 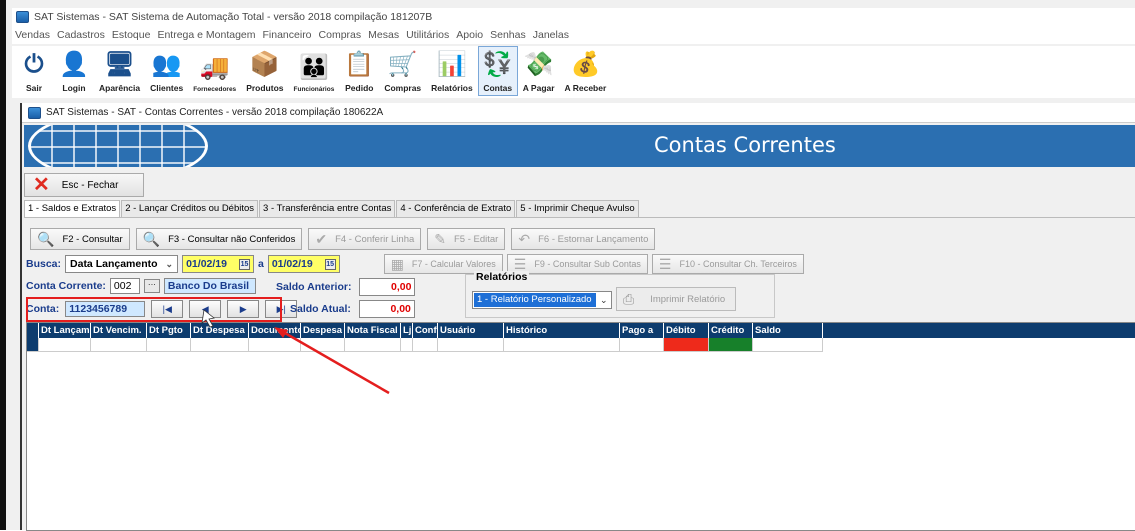 I want to click on menu-entrega: Entrega e Montagem, so click(x=206, y=35).